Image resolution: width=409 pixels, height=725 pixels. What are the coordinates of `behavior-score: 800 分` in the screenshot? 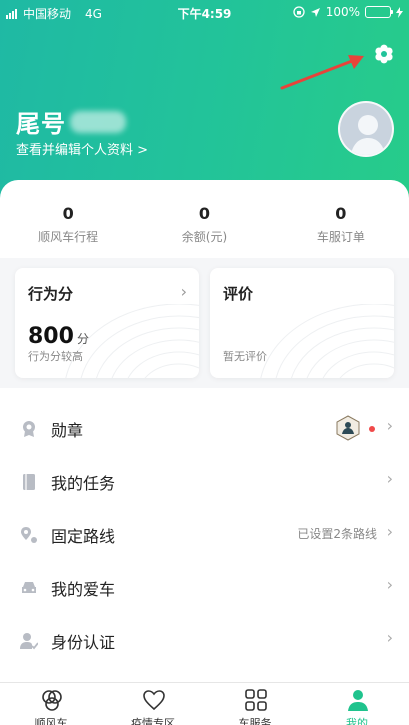 It's located at (58, 336).